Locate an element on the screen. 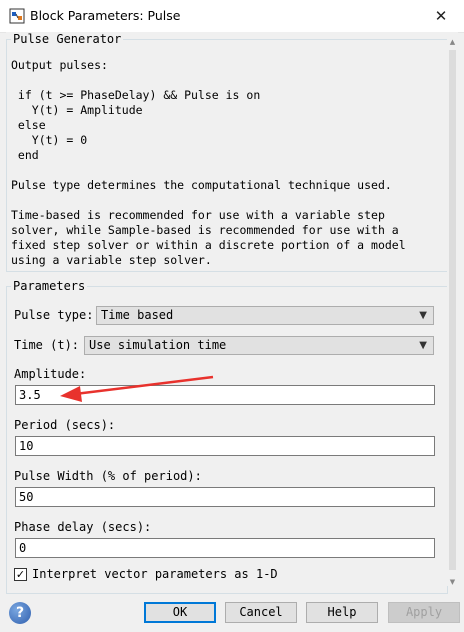 The height and width of the screenshot is (632, 464). time-value: Use simulation time is located at coordinates (158, 345).